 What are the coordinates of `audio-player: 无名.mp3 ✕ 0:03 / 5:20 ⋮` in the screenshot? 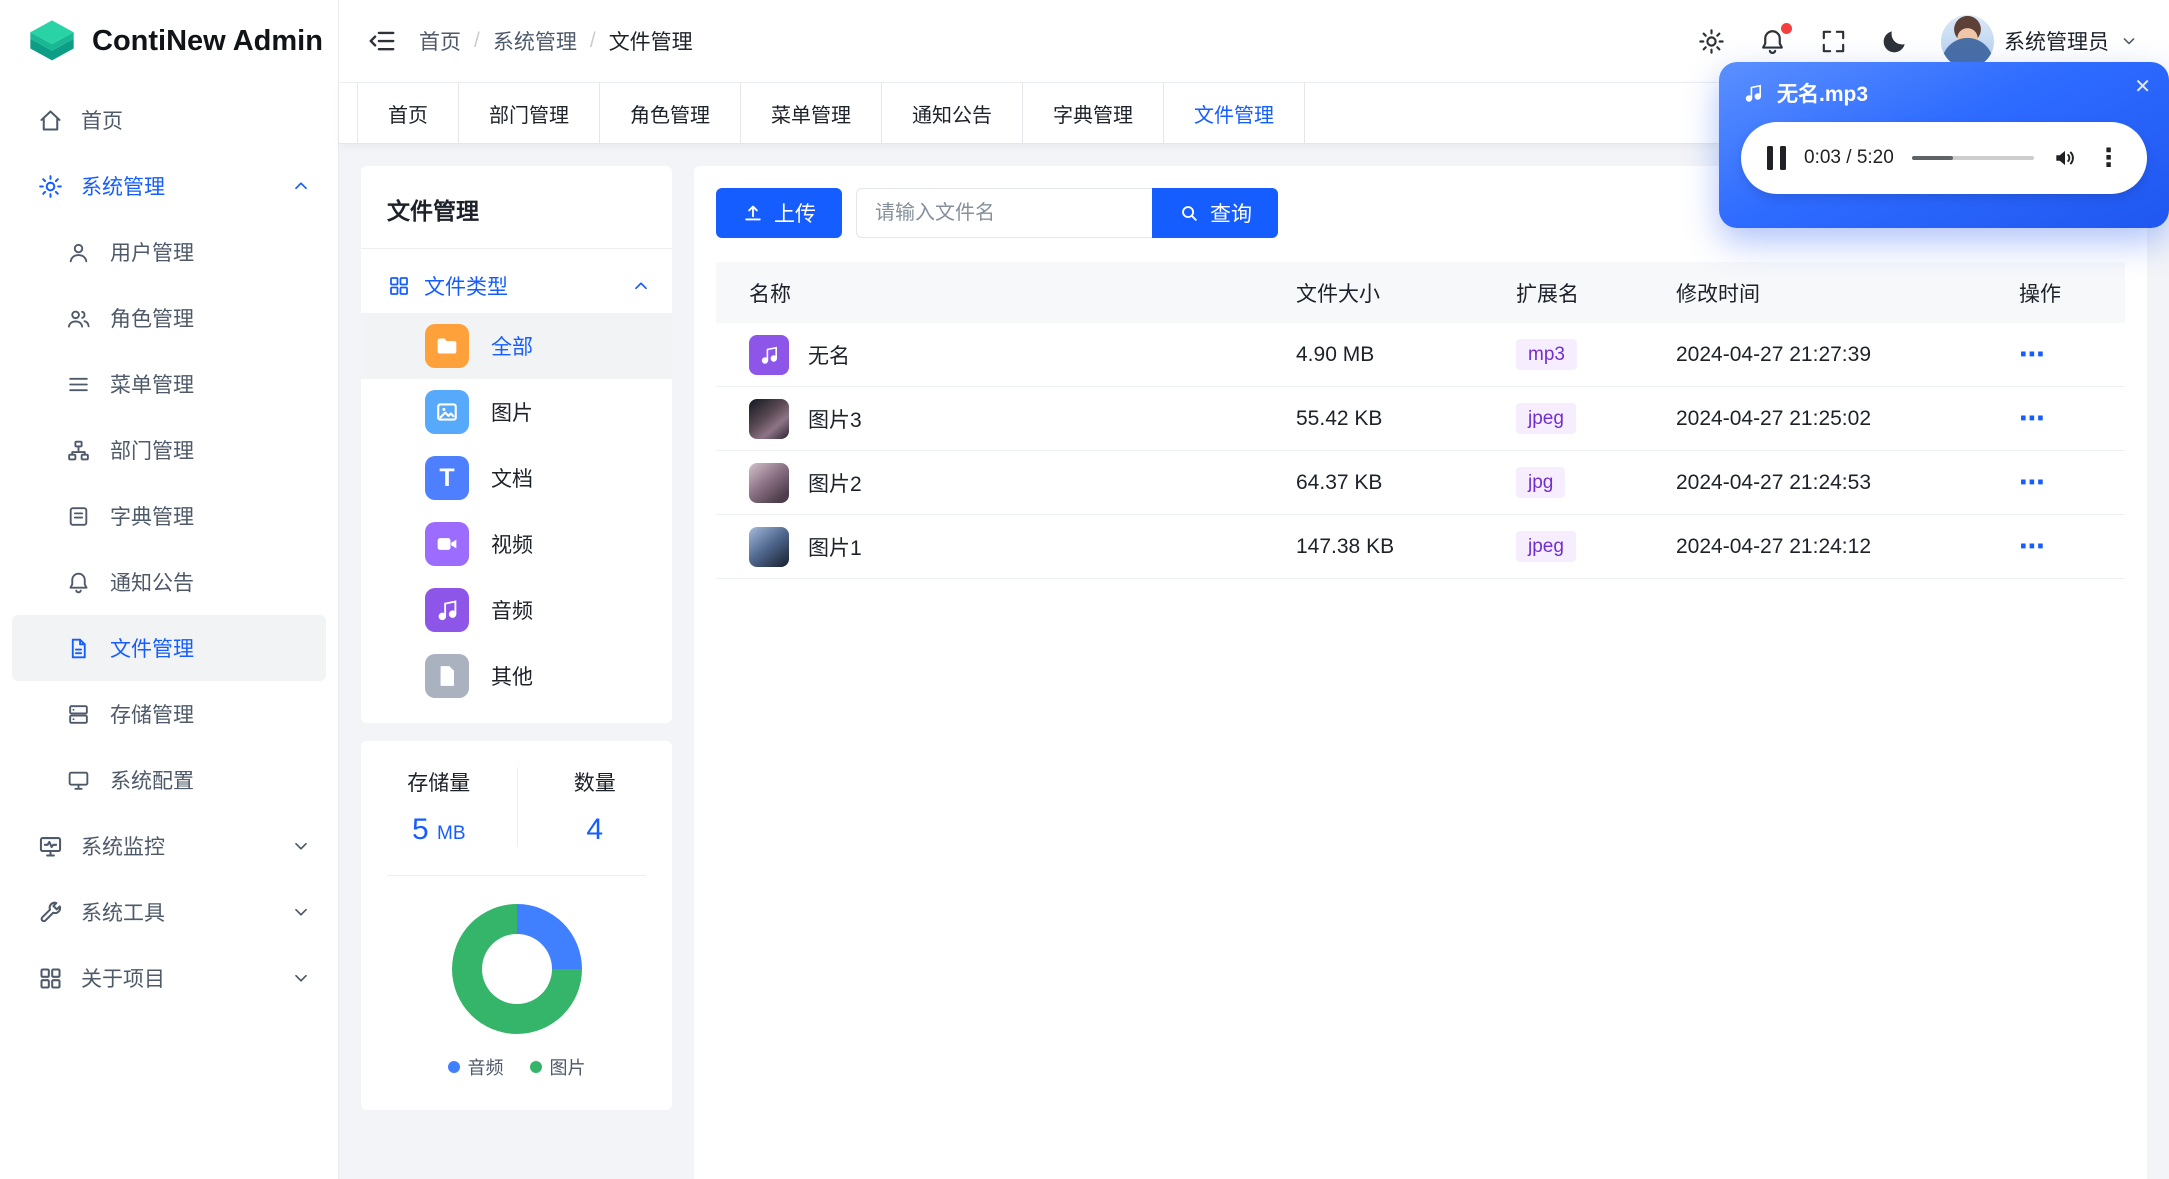 It's located at (1944, 145).